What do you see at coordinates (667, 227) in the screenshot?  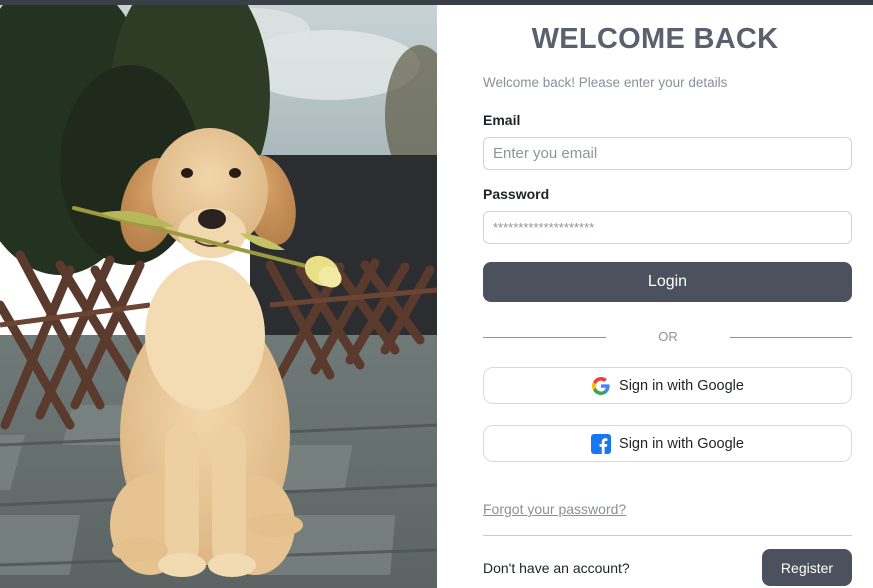 I see `password-field` at bounding box center [667, 227].